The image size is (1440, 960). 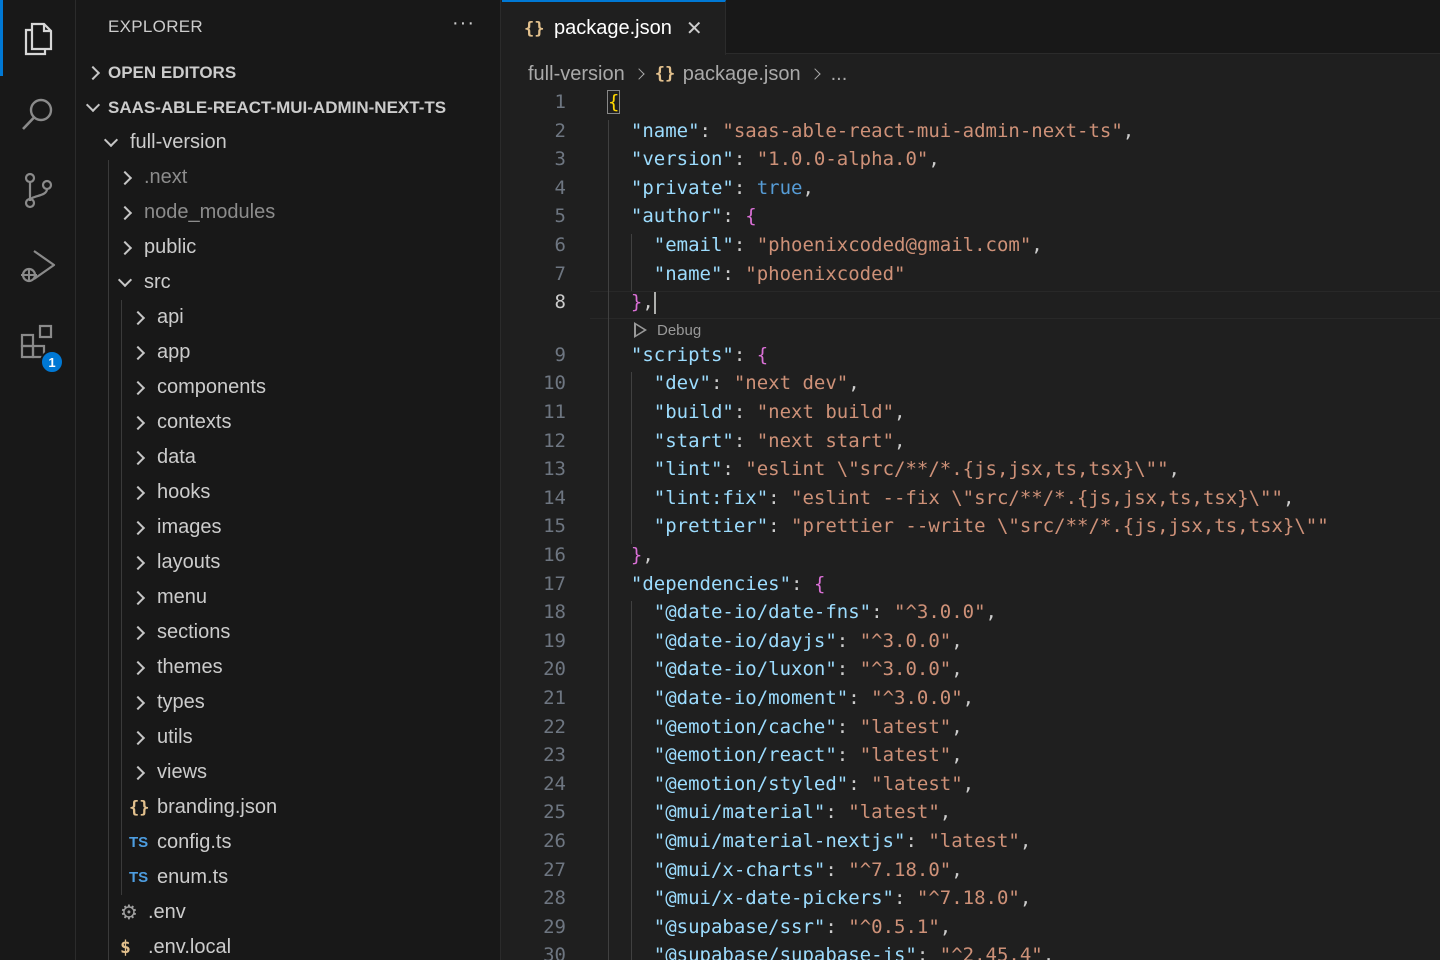 I want to click on tree-item-label: .env, so click(x=167, y=912).